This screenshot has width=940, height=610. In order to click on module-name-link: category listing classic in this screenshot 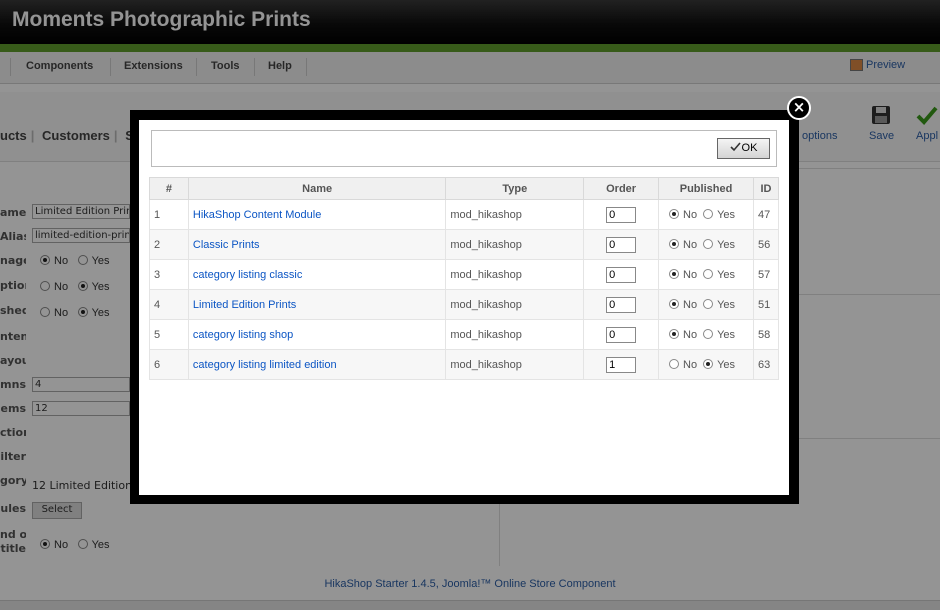, I will do `click(247, 275)`.